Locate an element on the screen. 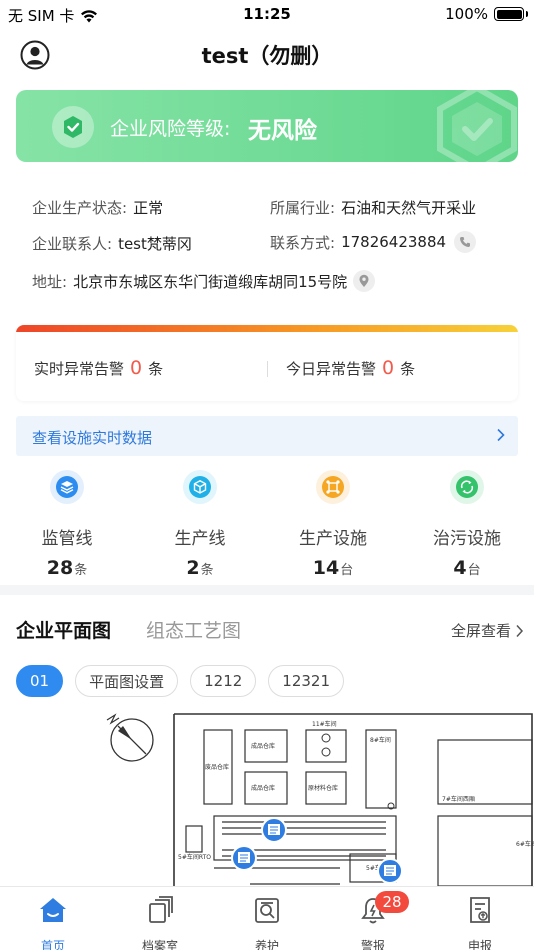 The image size is (534, 950). stat-count-group: 4台 is located at coordinates (467, 568).